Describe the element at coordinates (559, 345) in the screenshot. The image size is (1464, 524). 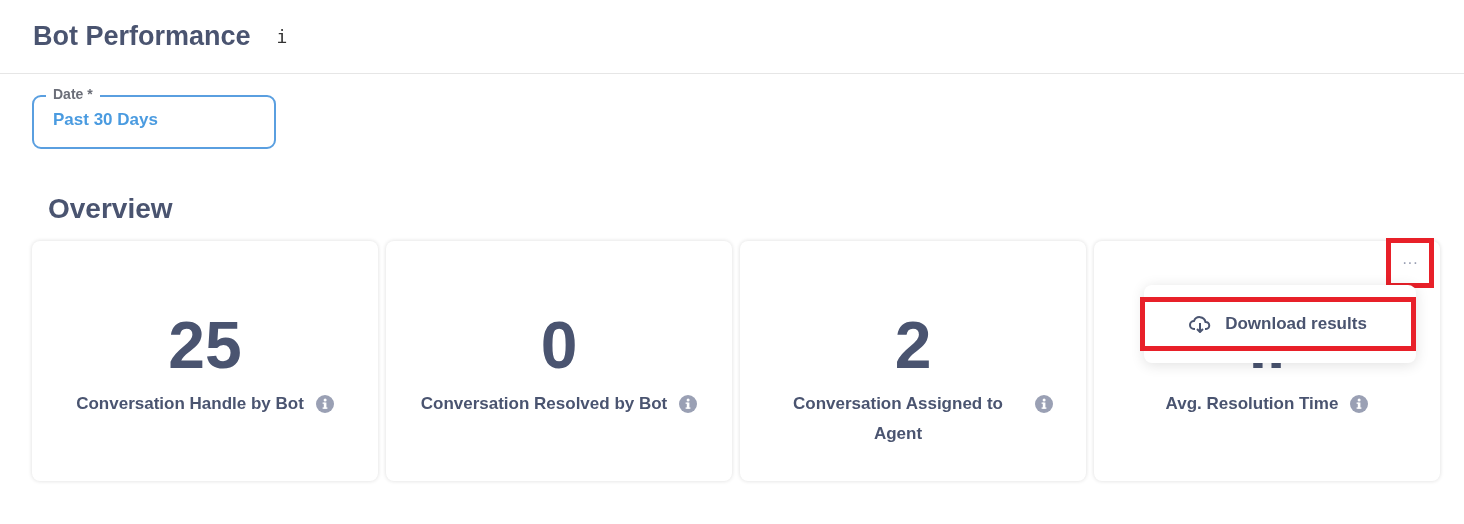
I see `stat-value: 0` at that location.